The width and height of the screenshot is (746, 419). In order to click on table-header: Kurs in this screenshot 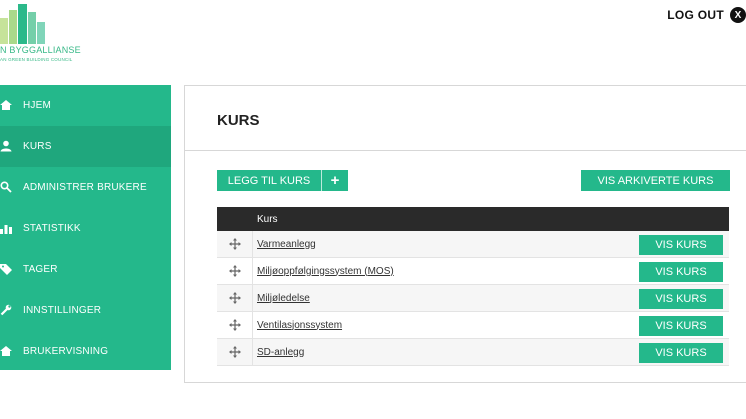, I will do `click(473, 219)`.